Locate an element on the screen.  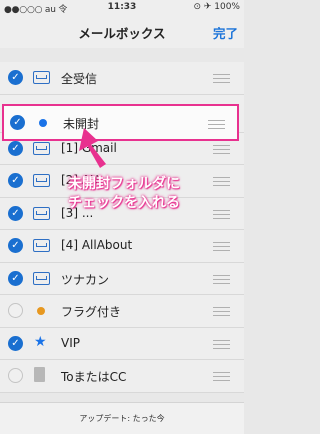
annotation-line-2: チェックを入れる is located at coordinates (124, 203).